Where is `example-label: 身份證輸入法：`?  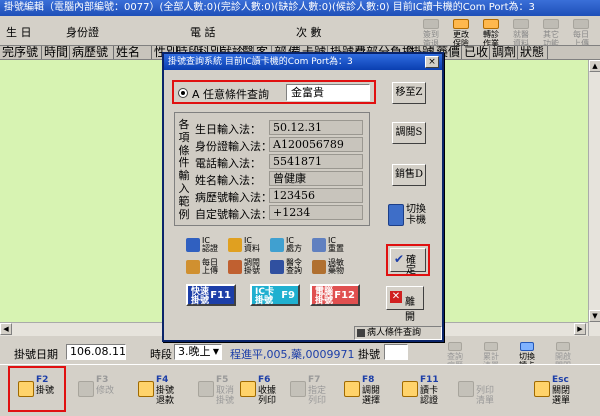 example-label: 身份證輸入法： is located at coordinates (233, 146).